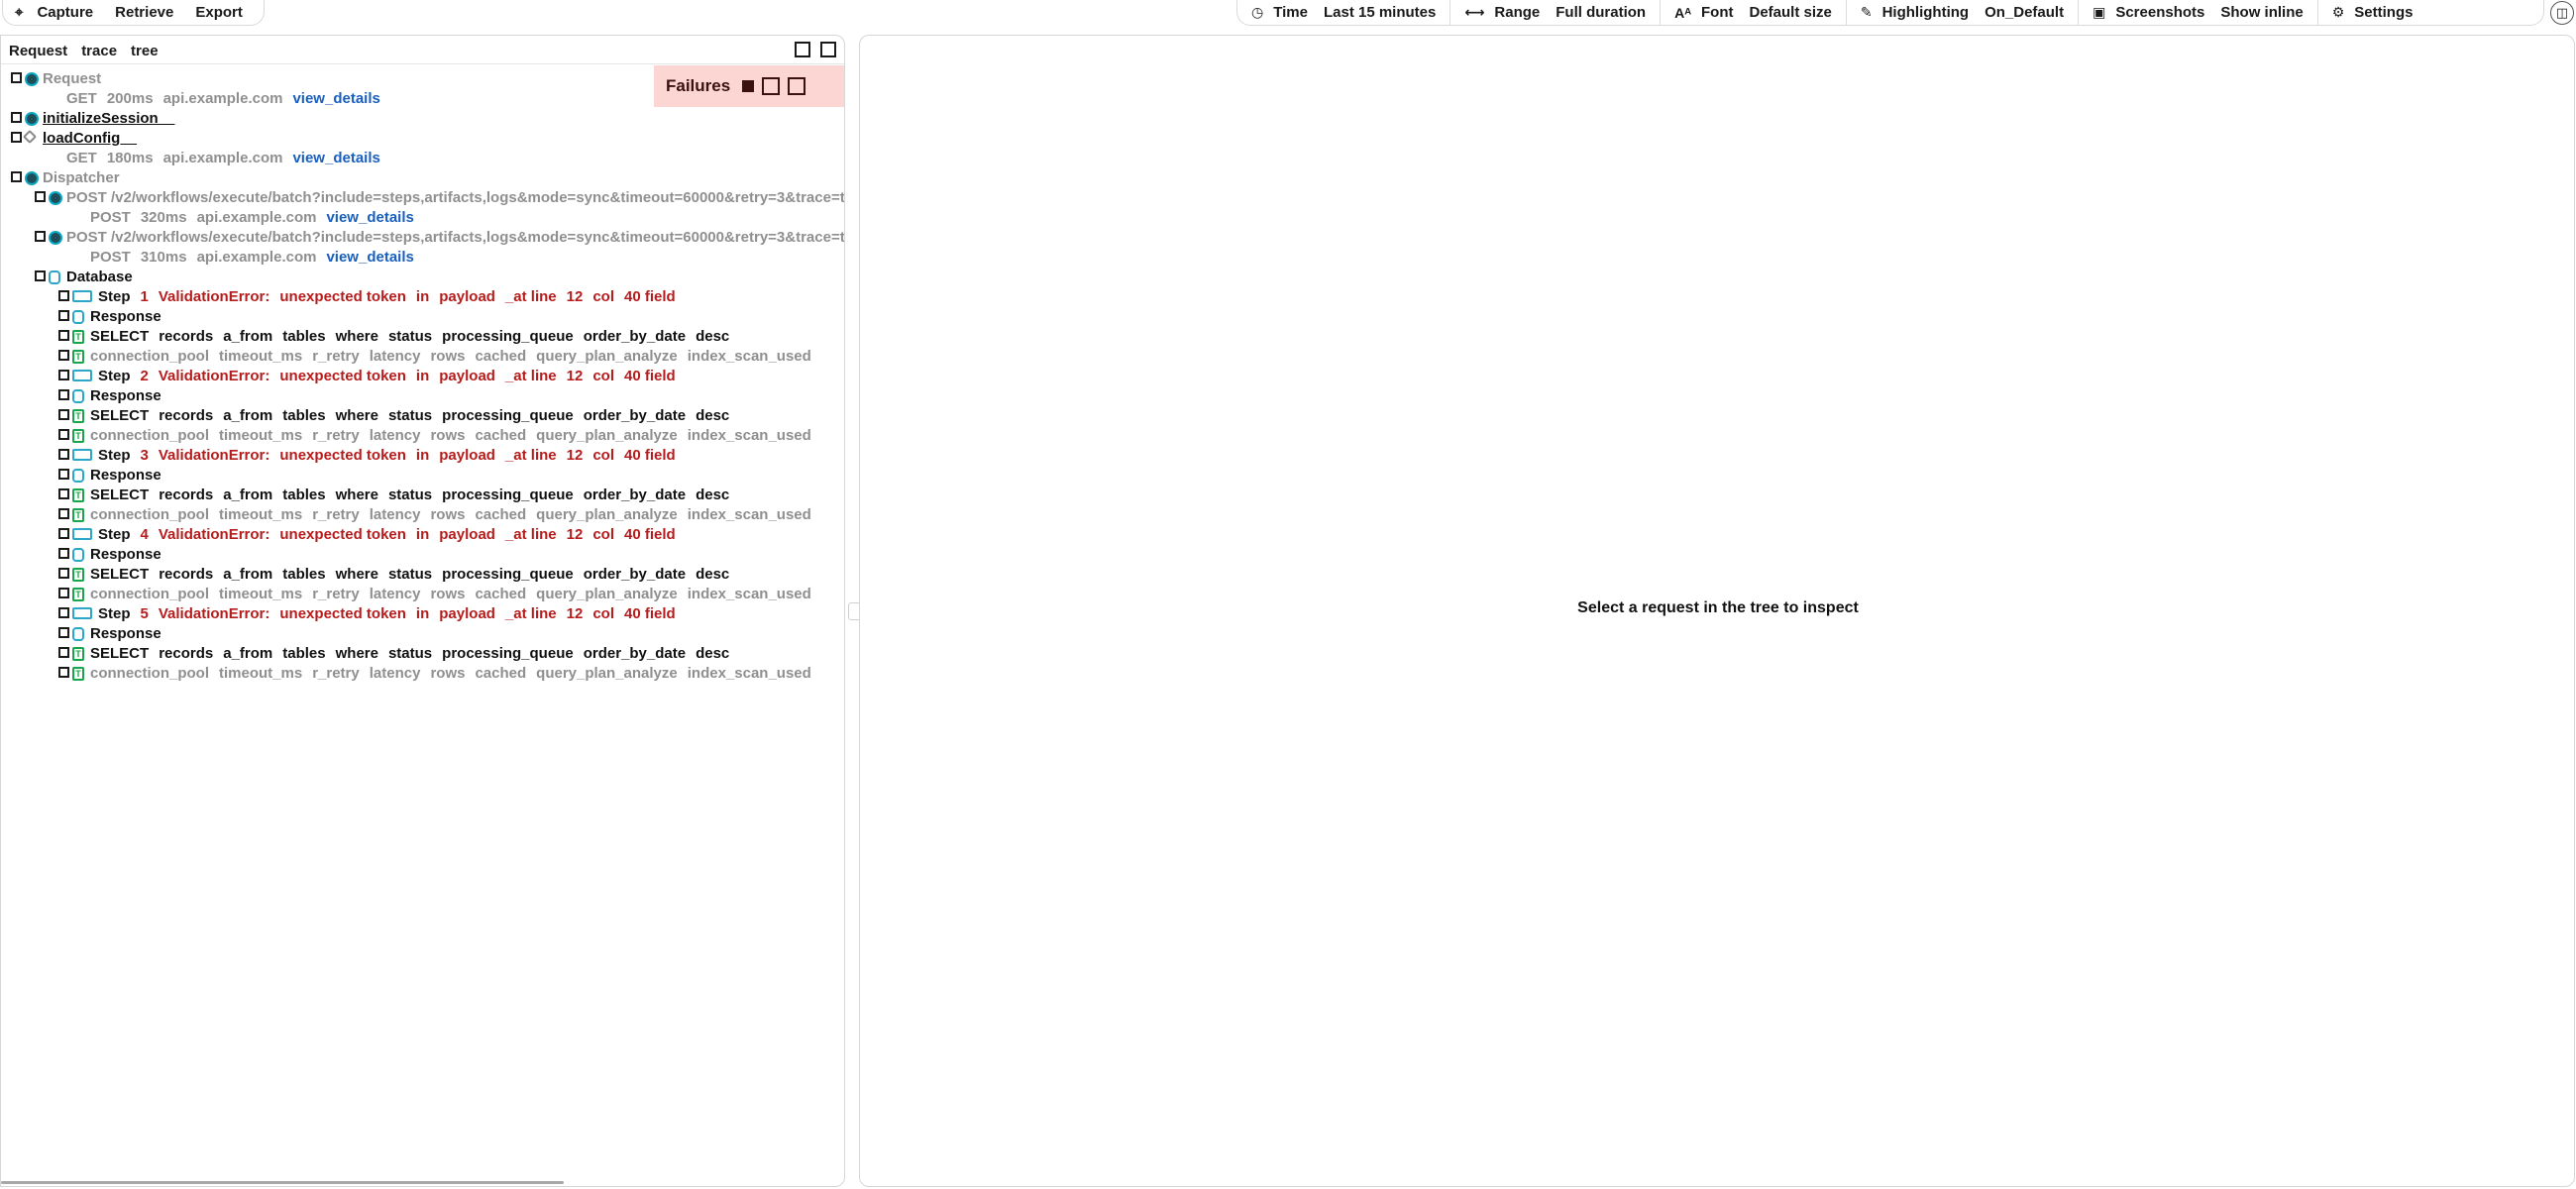  Describe the element at coordinates (650, 296) in the screenshot. I see `tree-text-part: 40 field` at that location.